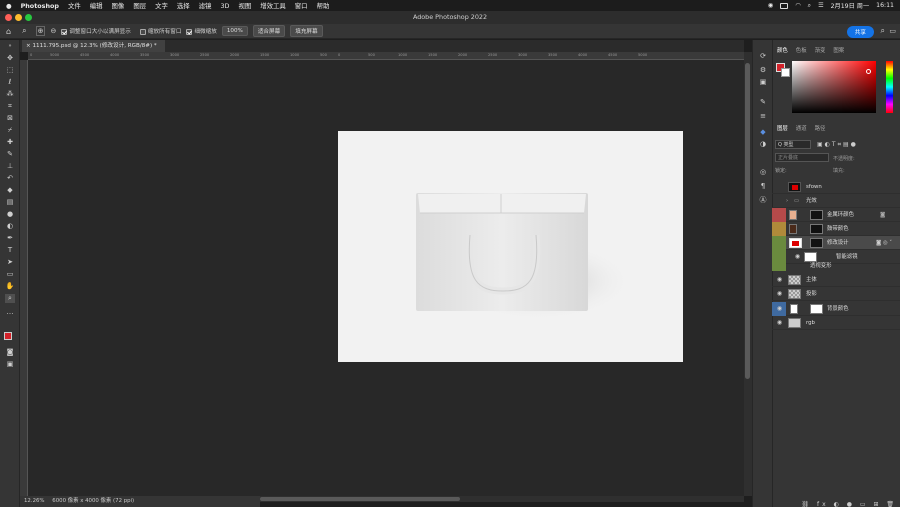  I want to click on zoom-out-icon: ⊖, so click(53, 31).